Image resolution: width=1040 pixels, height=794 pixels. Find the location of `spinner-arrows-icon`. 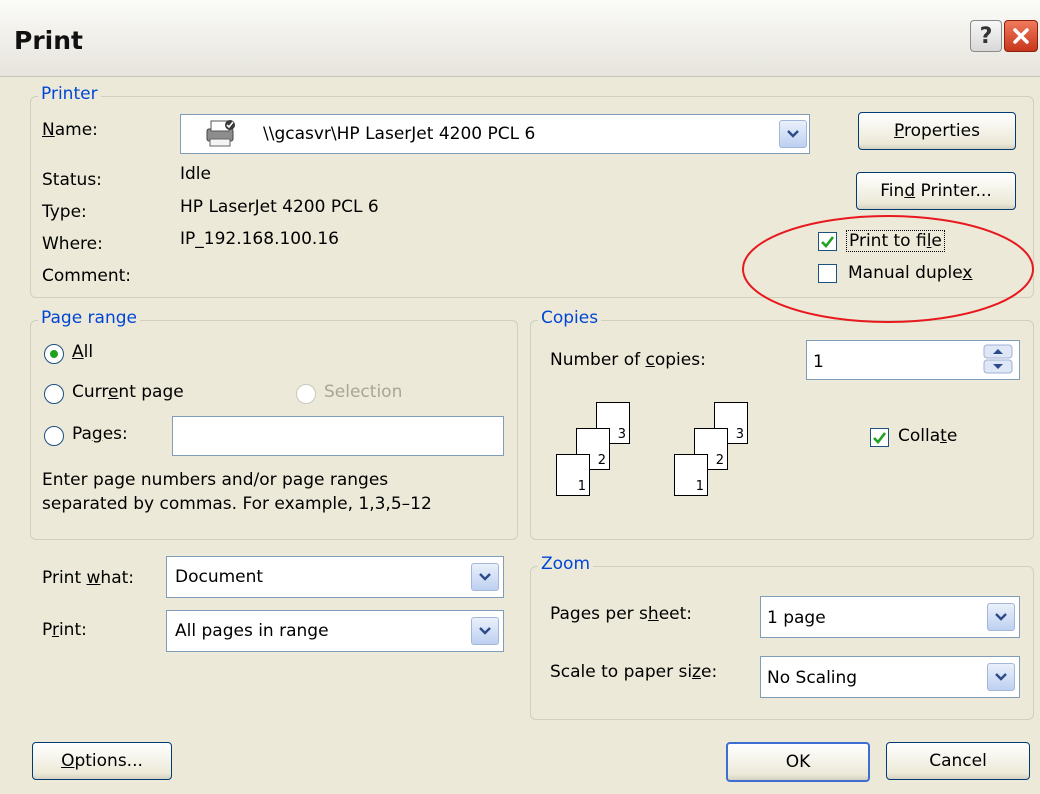

spinner-arrows-icon is located at coordinates (998, 359).